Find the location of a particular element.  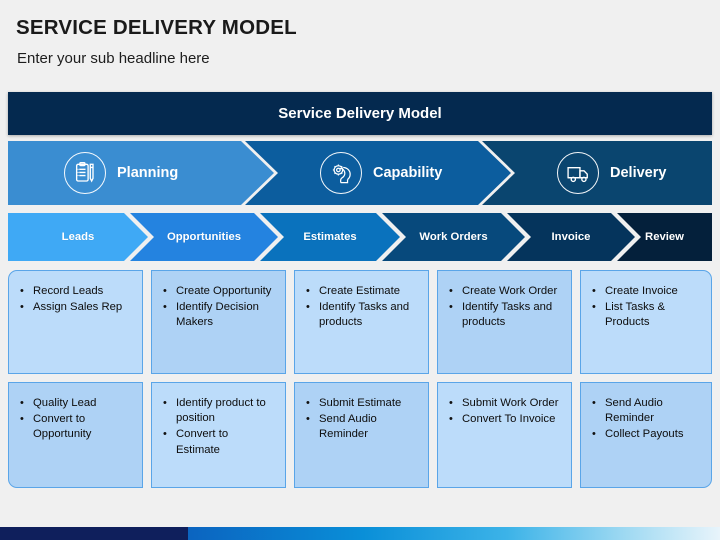

stage-label: Opportunities is located at coordinates (204, 237).